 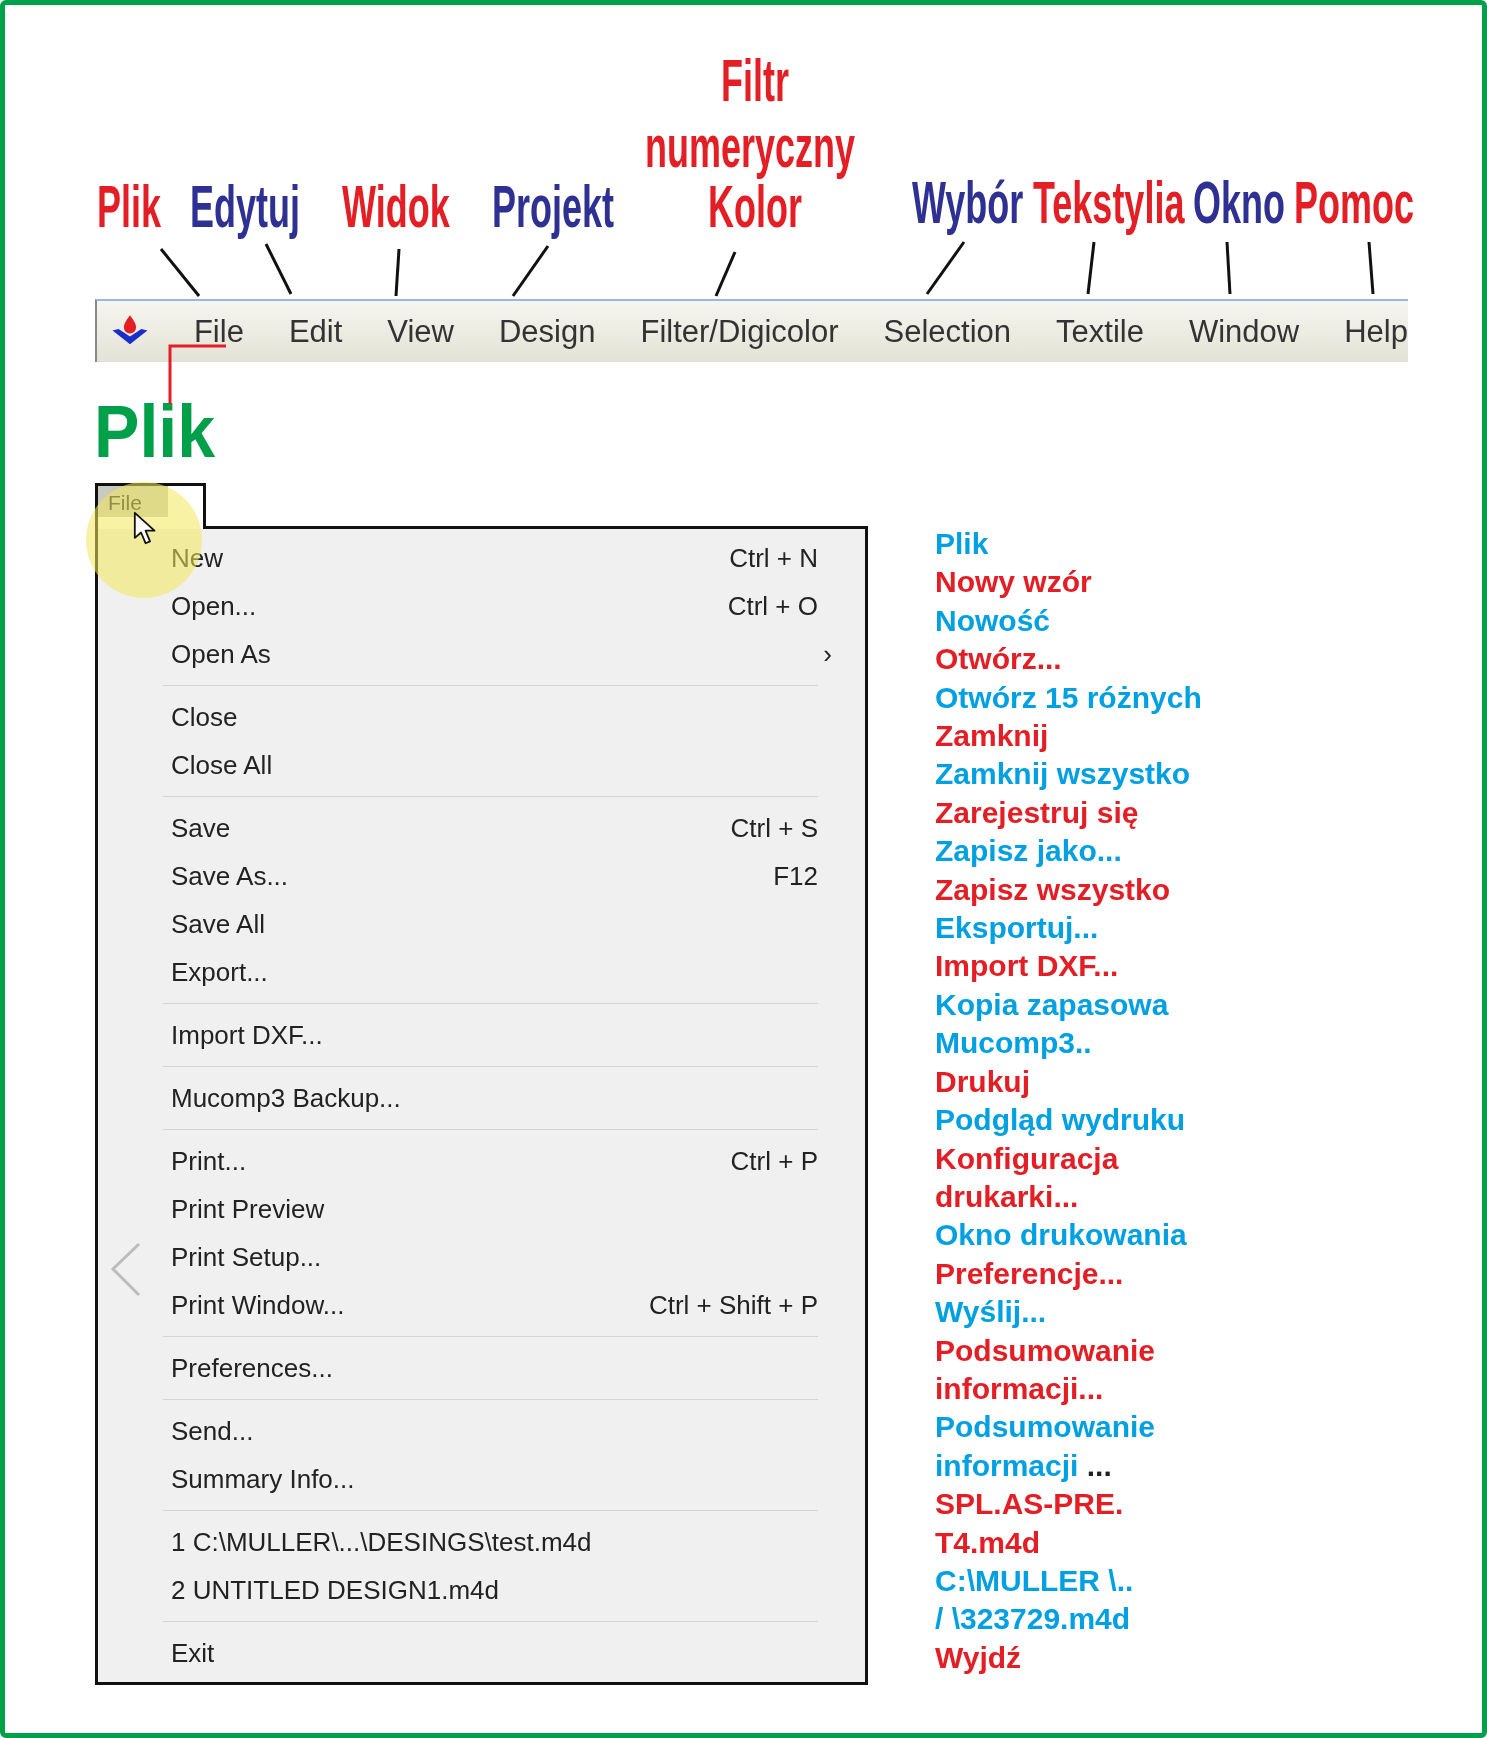 I want to click on menu-entry: Print Preview, so click(x=248, y=1209).